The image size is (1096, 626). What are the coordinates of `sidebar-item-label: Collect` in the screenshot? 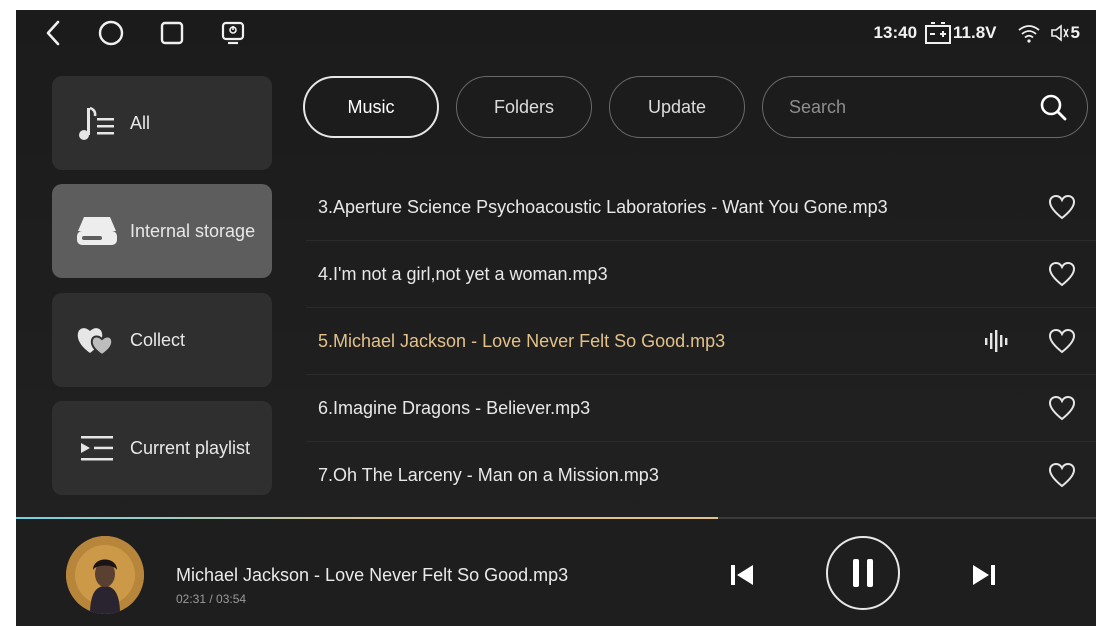 It's located at (158, 339).